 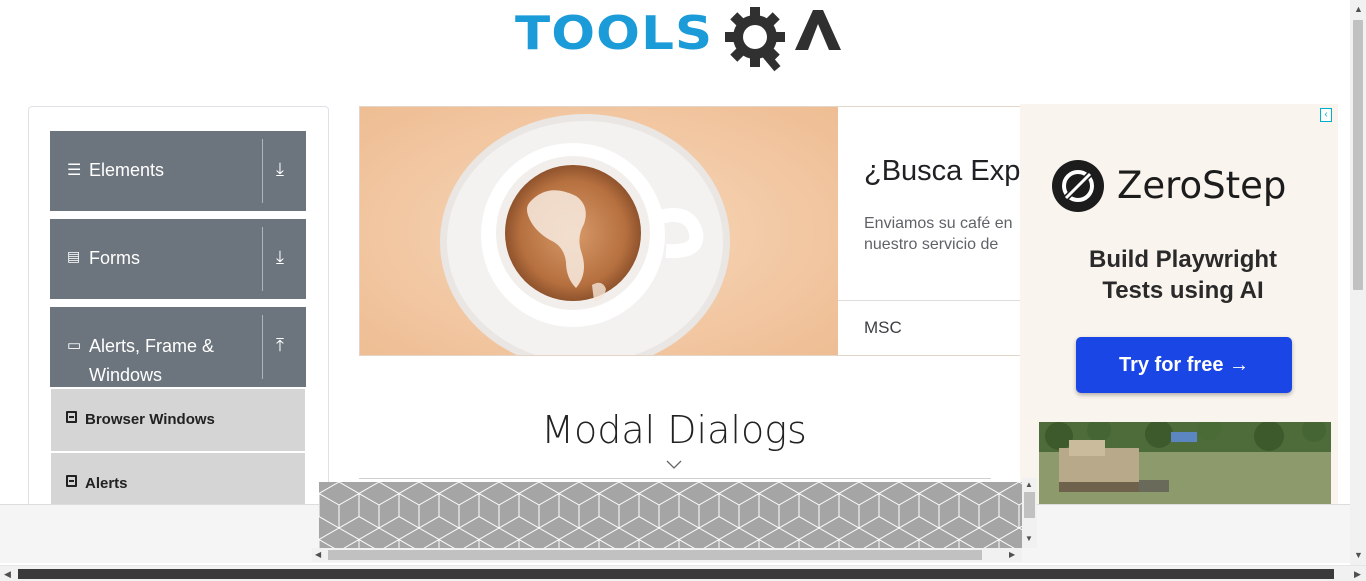 What do you see at coordinates (938, 223) in the screenshot?
I see `ad-desc-line1: Enviamos su café en` at bounding box center [938, 223].